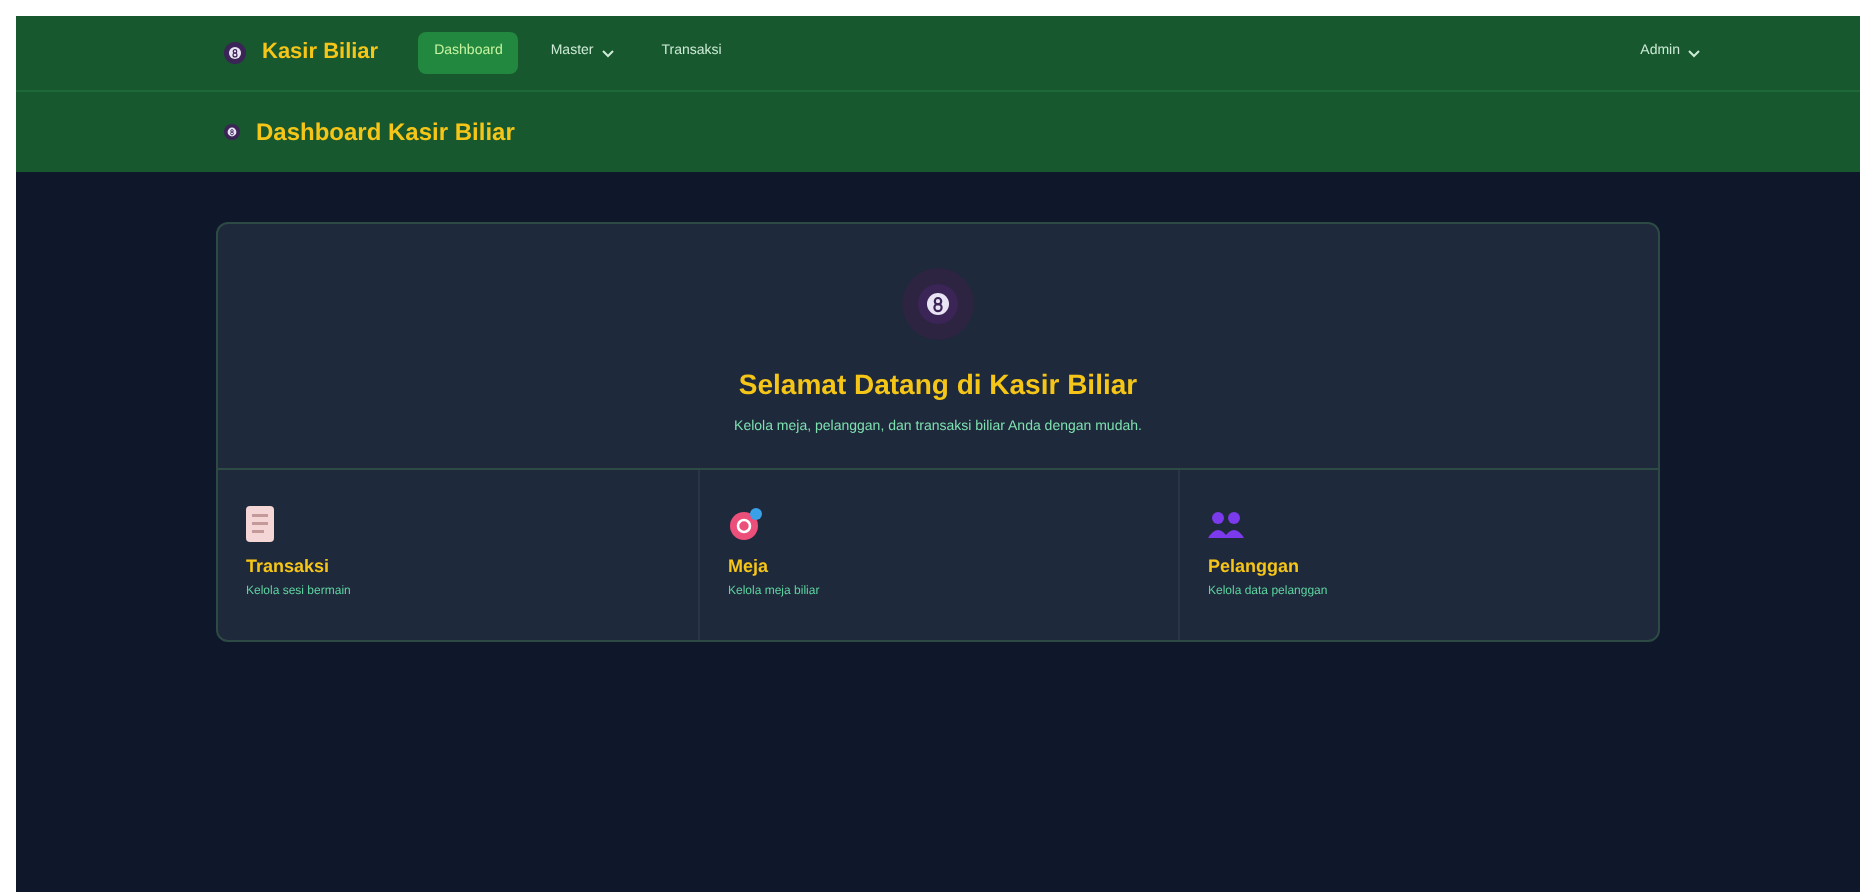 The width and height of the screenshot is (1876, 892). Describe the element at coordinates (1694, 53) in the screenshot. I see `caret-icon` at that location.